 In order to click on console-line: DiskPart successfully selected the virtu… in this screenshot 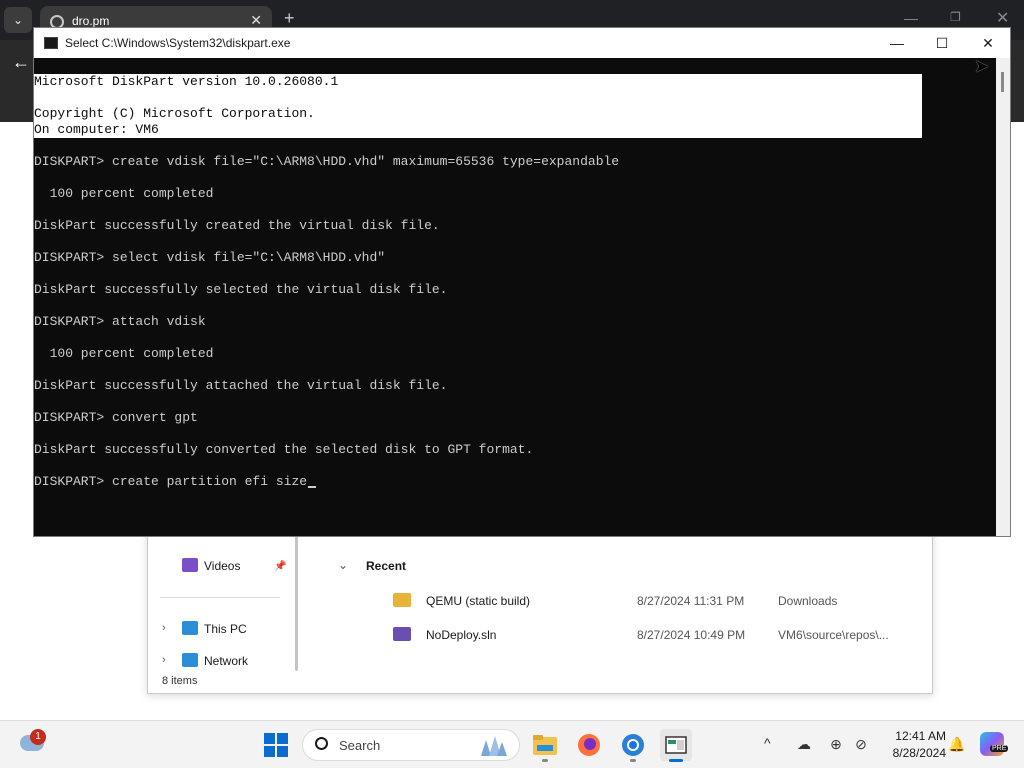, I will do `click(241, 289)`.